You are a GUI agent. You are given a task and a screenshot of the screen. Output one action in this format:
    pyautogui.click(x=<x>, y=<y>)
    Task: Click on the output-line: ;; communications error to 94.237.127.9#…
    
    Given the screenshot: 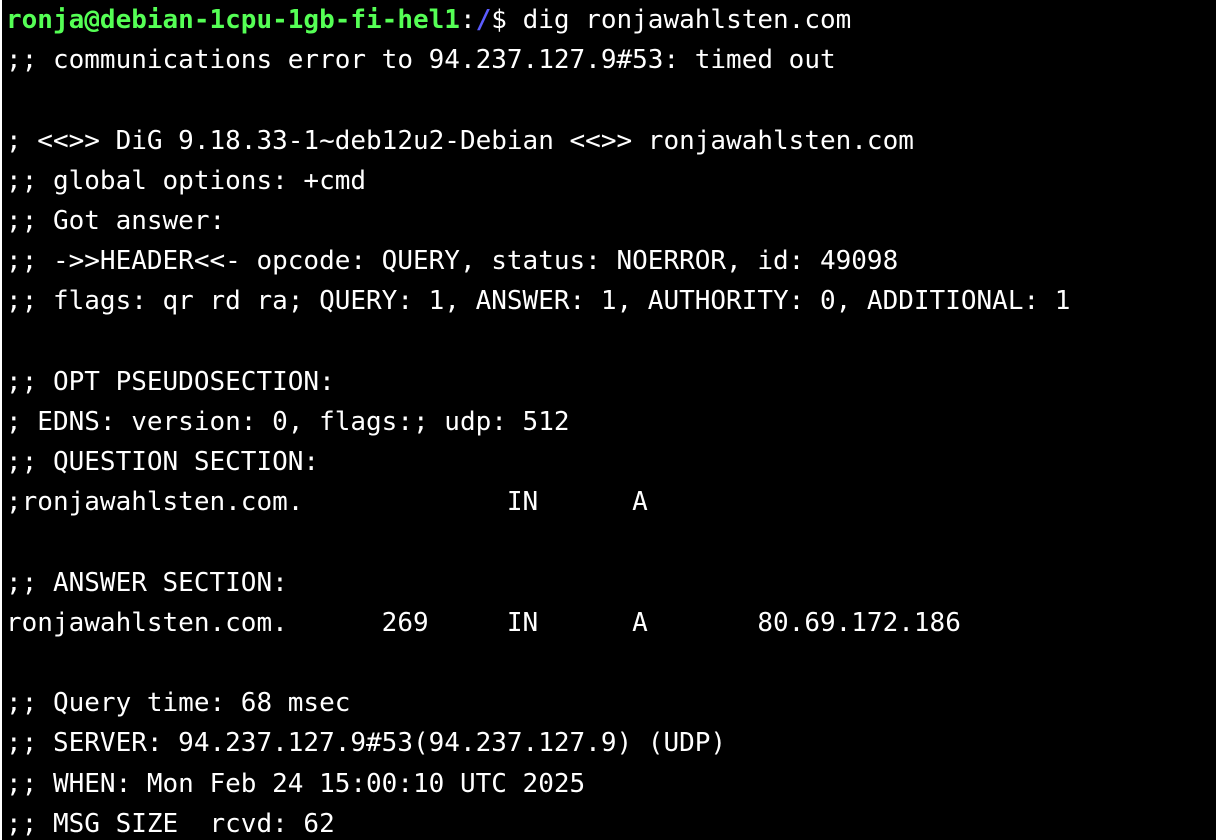 What is the action you would take?
    pyautogui.click(x=421, y=60)
    